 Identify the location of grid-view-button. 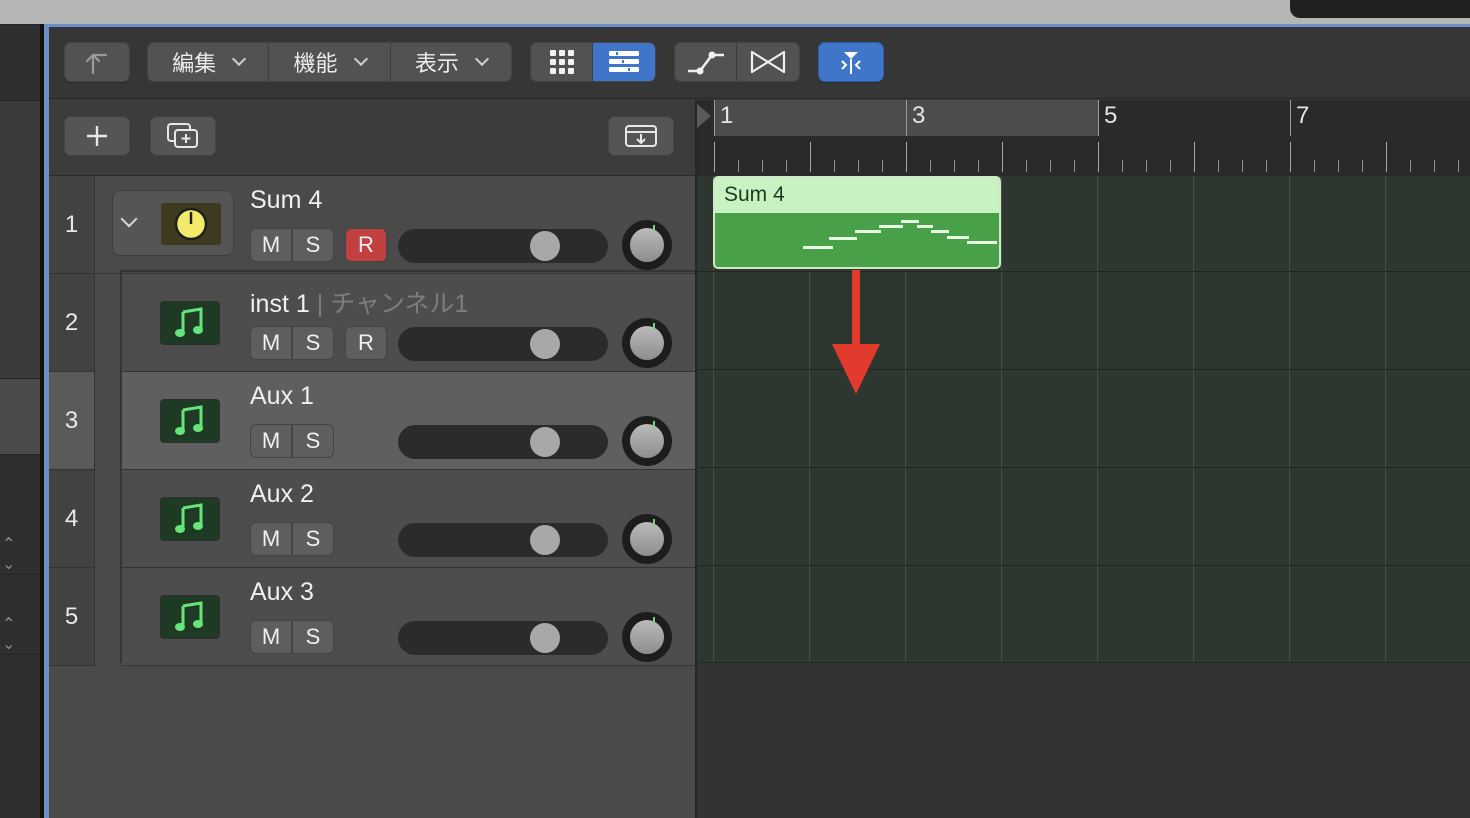
(562, 62).